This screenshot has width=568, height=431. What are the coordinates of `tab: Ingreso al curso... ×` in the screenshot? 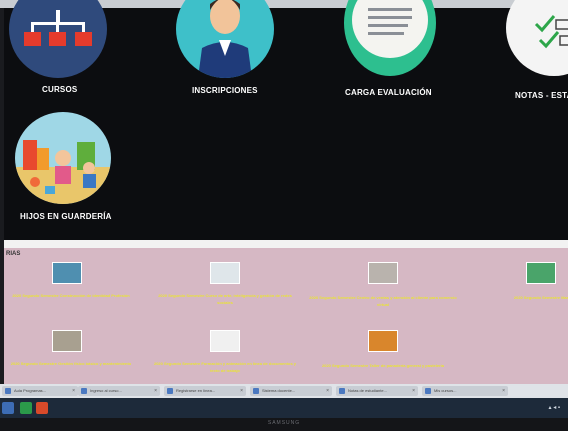 It's located at (119, 391).